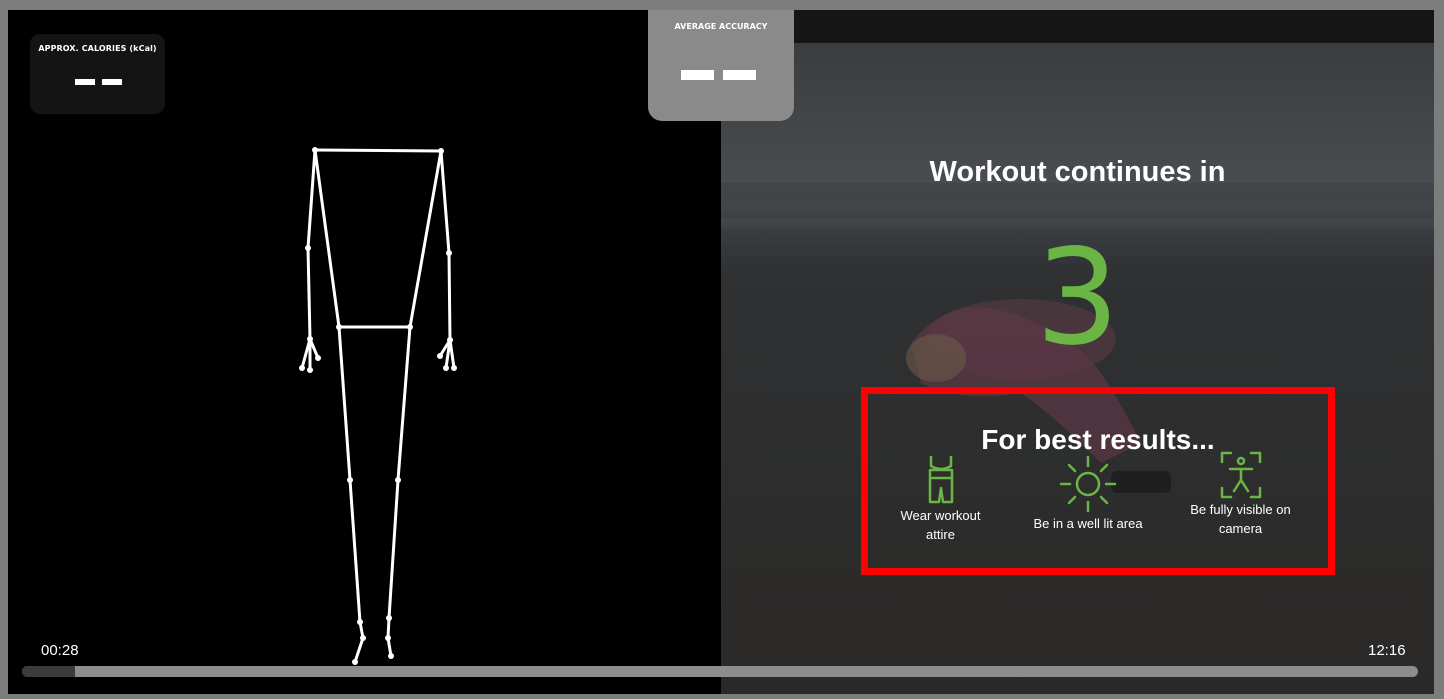 The height and width of the screenshot is (699, 1444). What do you see at coordinates (97, 48) in the screenshot?
I see `calories-label: APPROX. CALORIES (kCal)` at bounding box center [97, 48].